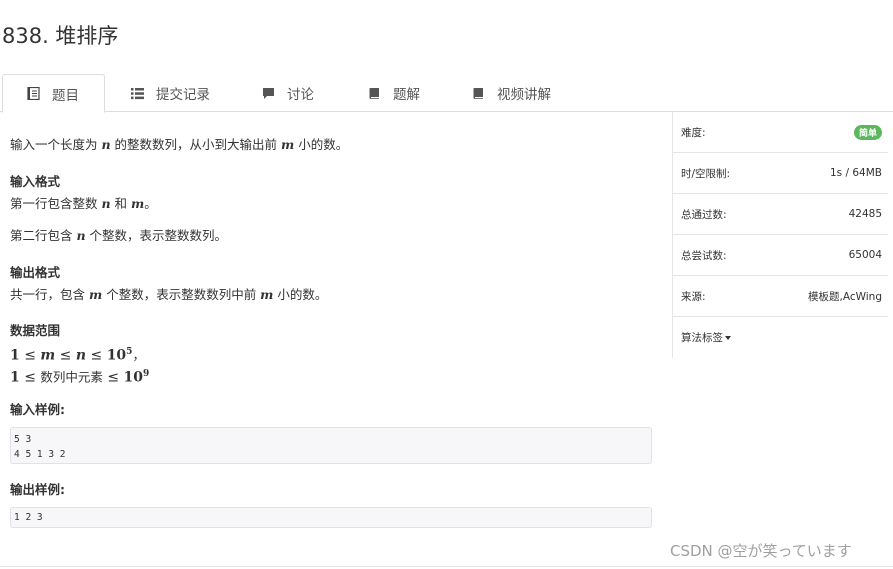  What do you see at coordinates (121, 203) in the screenshot?
I see `text: 和` at bounding box center [121, 203].